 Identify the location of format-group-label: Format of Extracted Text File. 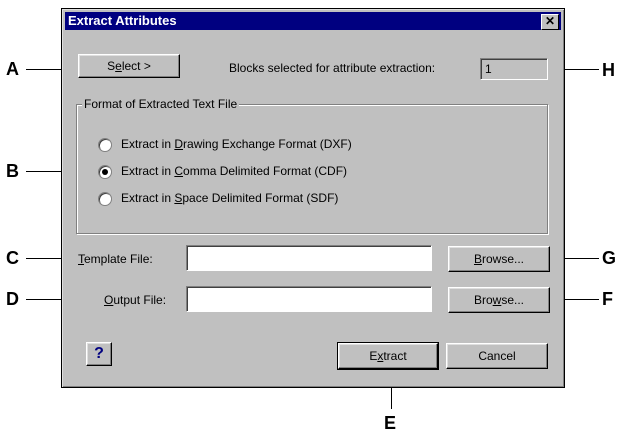
(161, 104).